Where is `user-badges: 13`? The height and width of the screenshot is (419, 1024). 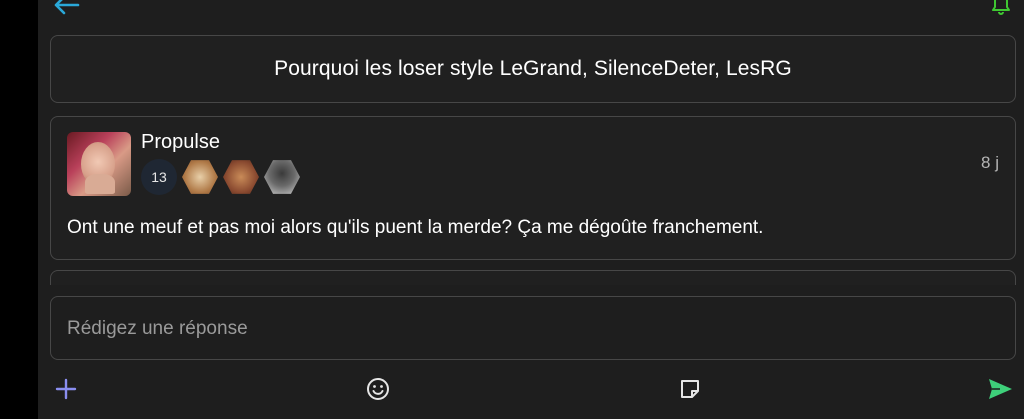 user-badges: 13 is located at coordinates (220, 177).